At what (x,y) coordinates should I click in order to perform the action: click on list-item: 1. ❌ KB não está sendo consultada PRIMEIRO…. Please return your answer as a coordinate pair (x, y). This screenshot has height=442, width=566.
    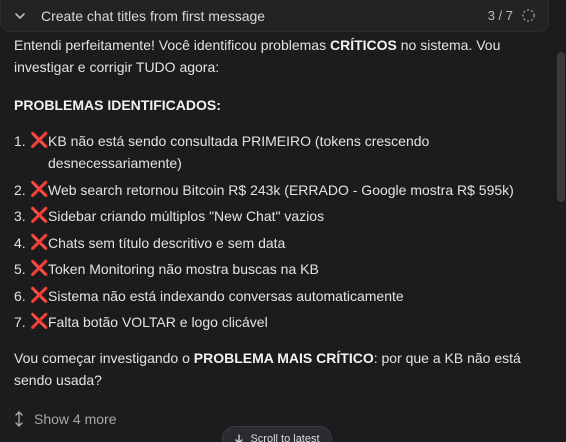
    Looking at the image, I should click on (284, 152).